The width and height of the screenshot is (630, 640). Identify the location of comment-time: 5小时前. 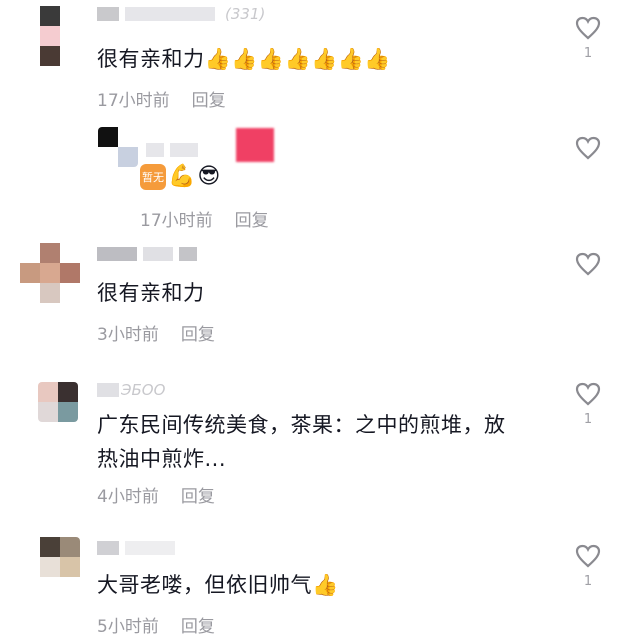
(128, 627).